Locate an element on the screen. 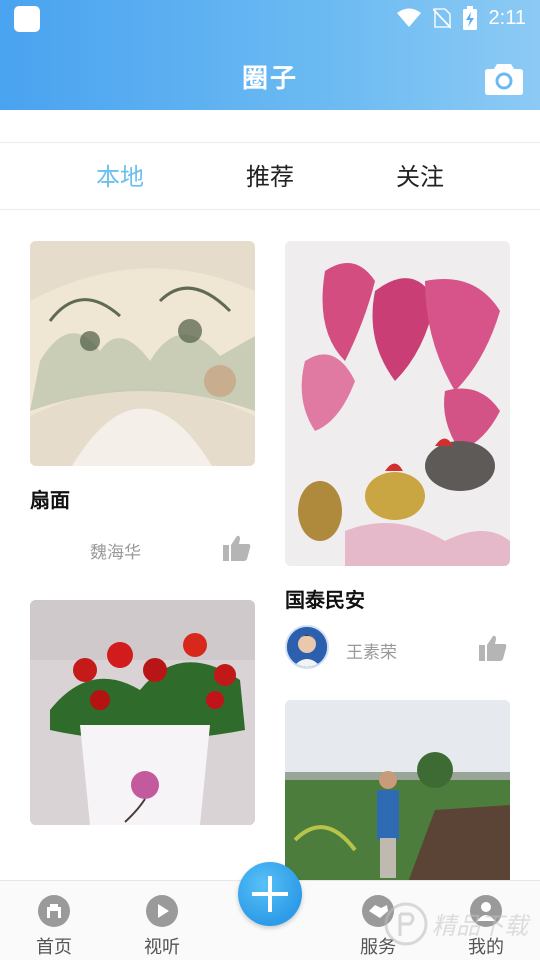 The height and width of the screenshot is (960, 540). post-image-fan-painting is located at coordinates (142, 353).